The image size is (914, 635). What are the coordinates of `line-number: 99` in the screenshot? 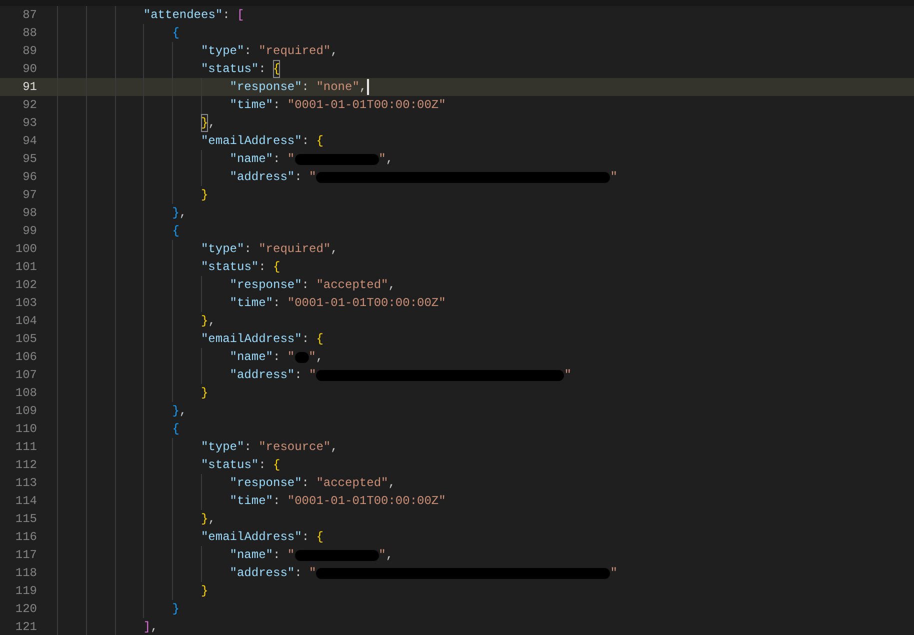 It's located at (29, 231).